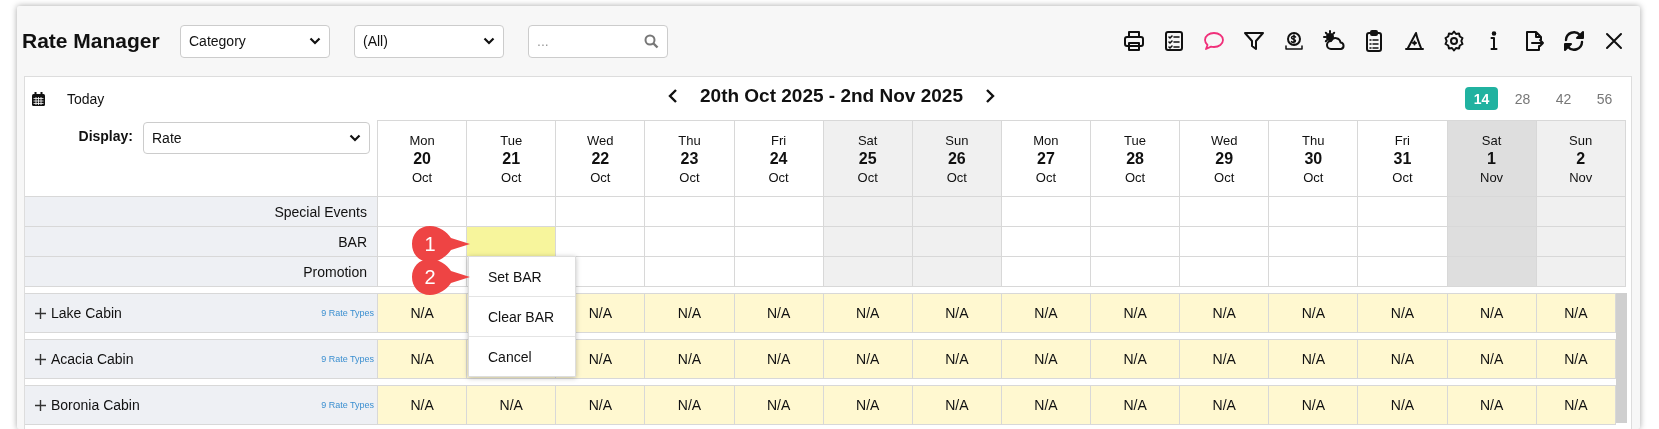  Describe the element at coordinates (989, 96) in the screenshot. I see `next-icon` at that location.